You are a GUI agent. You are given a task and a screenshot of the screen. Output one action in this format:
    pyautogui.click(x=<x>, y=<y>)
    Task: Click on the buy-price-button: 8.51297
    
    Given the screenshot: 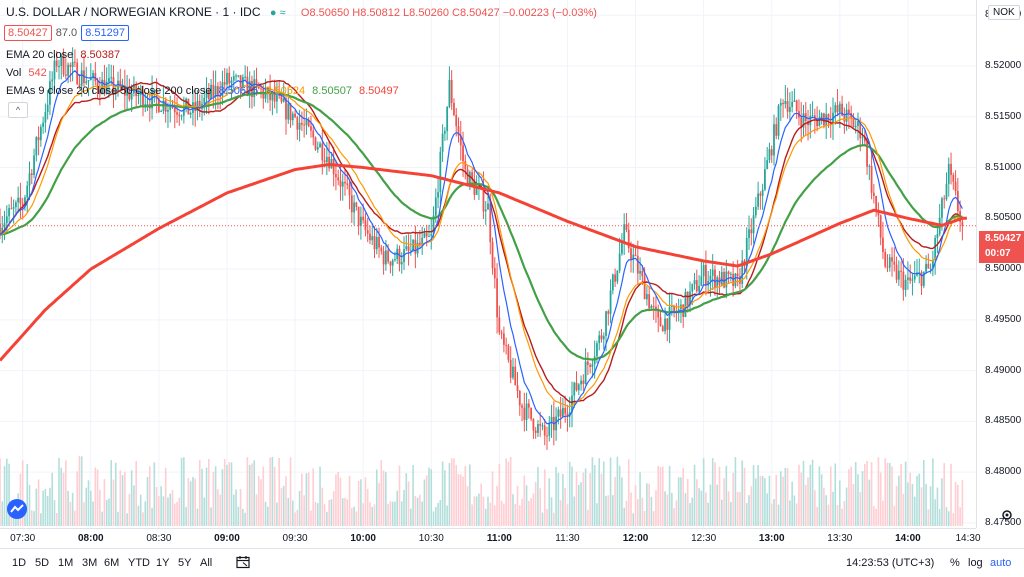 What is the action you would take?
    pyautogui.click(x=105, y=33)
    